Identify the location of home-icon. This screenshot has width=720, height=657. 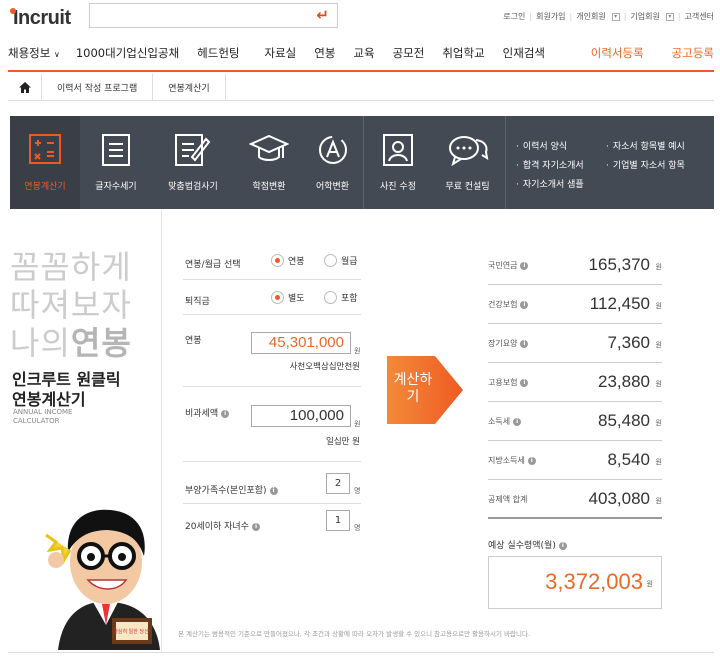
(25, 87).